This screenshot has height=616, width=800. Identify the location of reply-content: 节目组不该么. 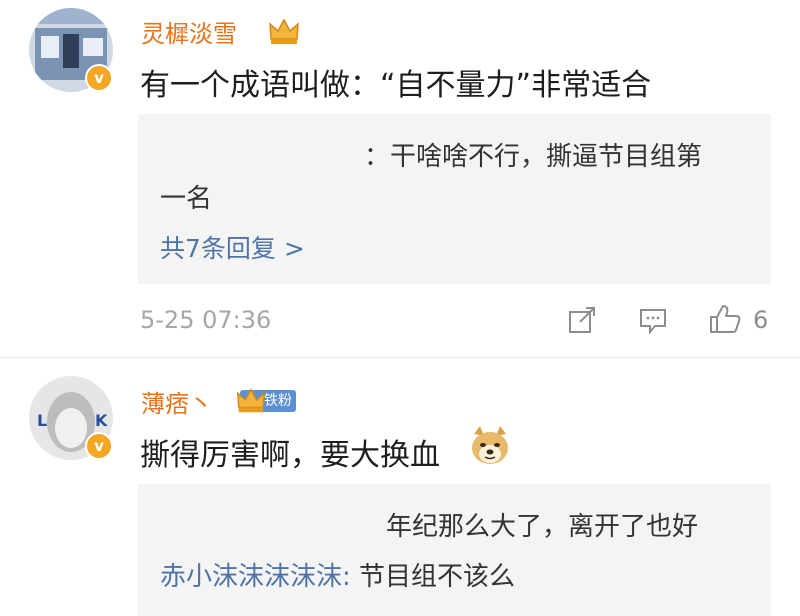
(433, 577).